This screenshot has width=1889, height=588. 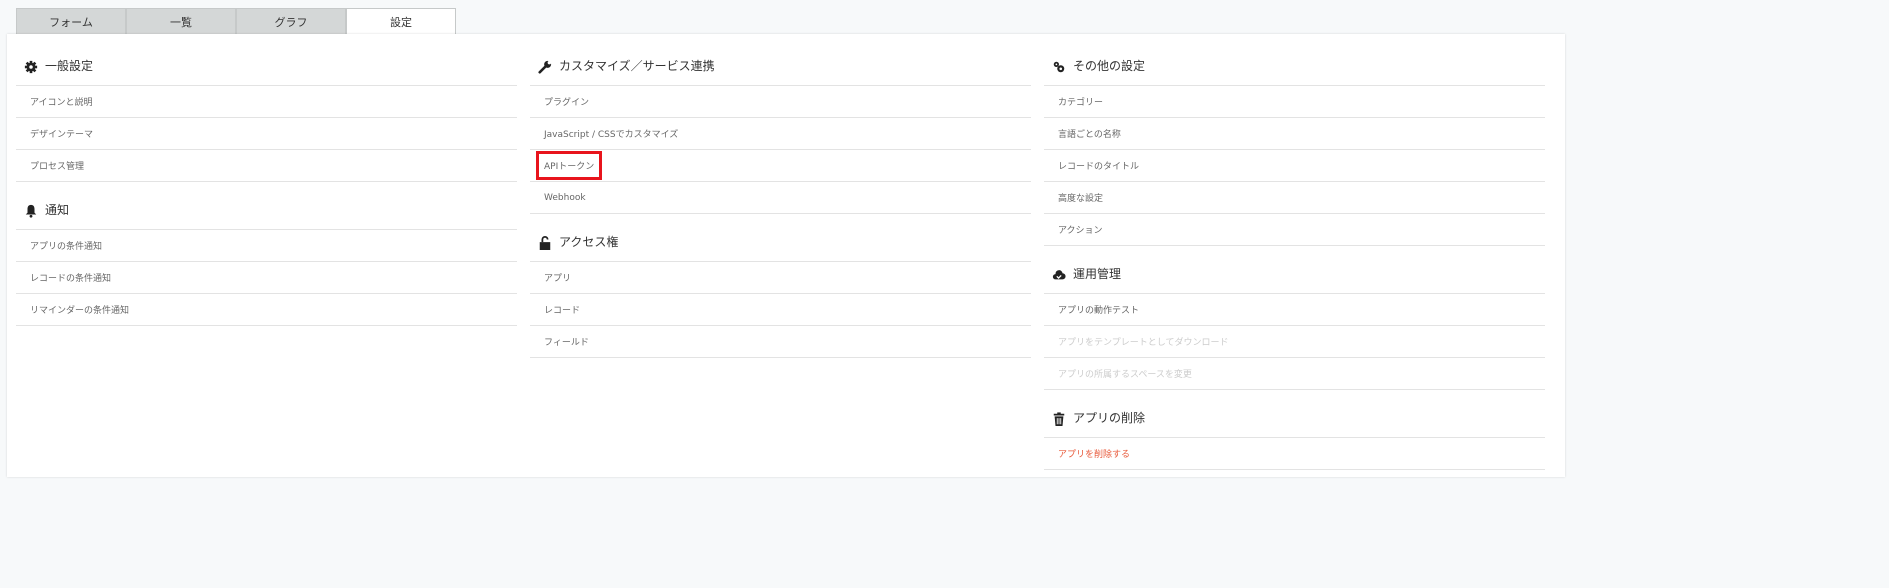 What do you see at coordinates (565, 197) in the screenshot?
I see `link-label: Webhook` at bounding box center [565, 197].